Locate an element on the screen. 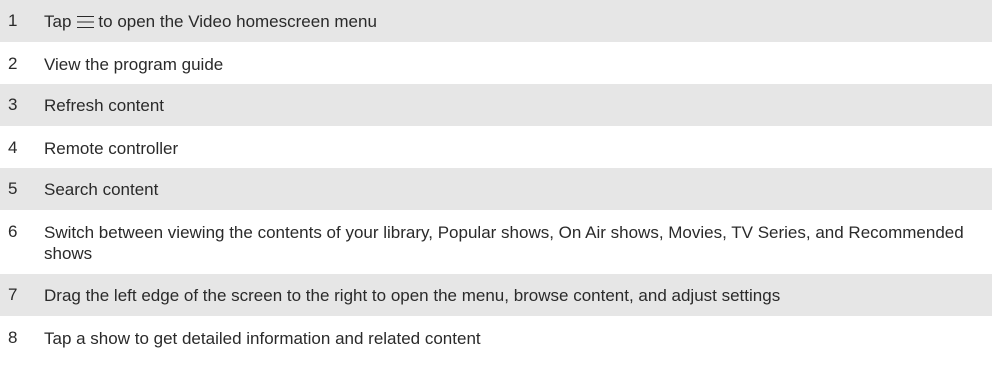  row-text: Search content is located at coordinates (101, 189).